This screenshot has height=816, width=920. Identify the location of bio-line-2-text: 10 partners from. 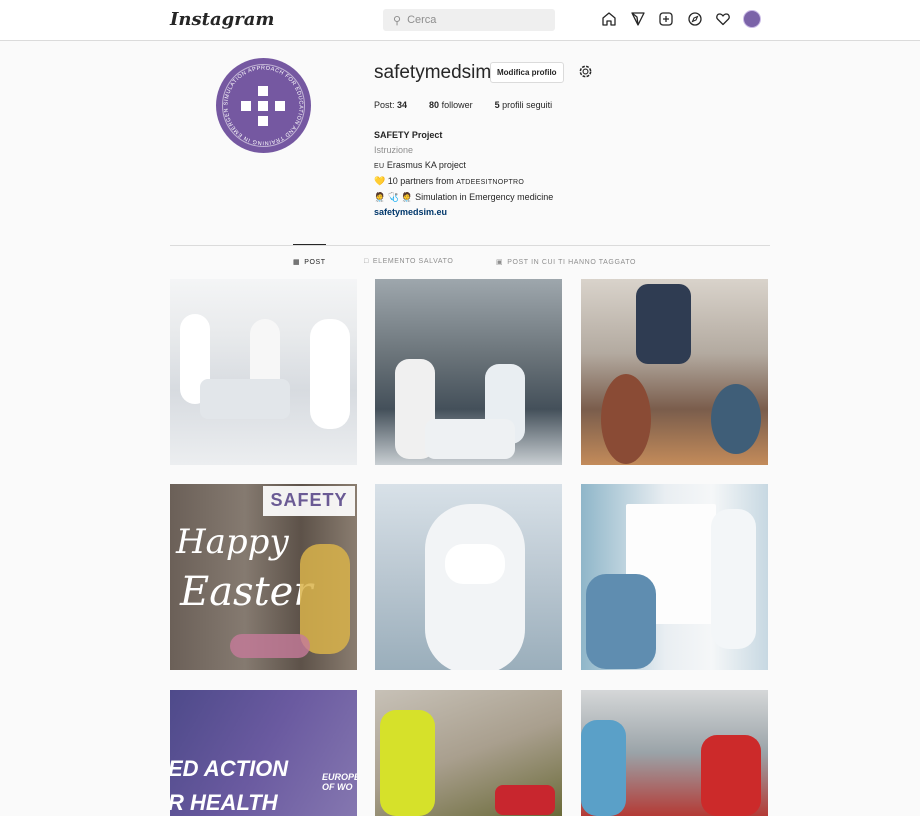
(420, 181).